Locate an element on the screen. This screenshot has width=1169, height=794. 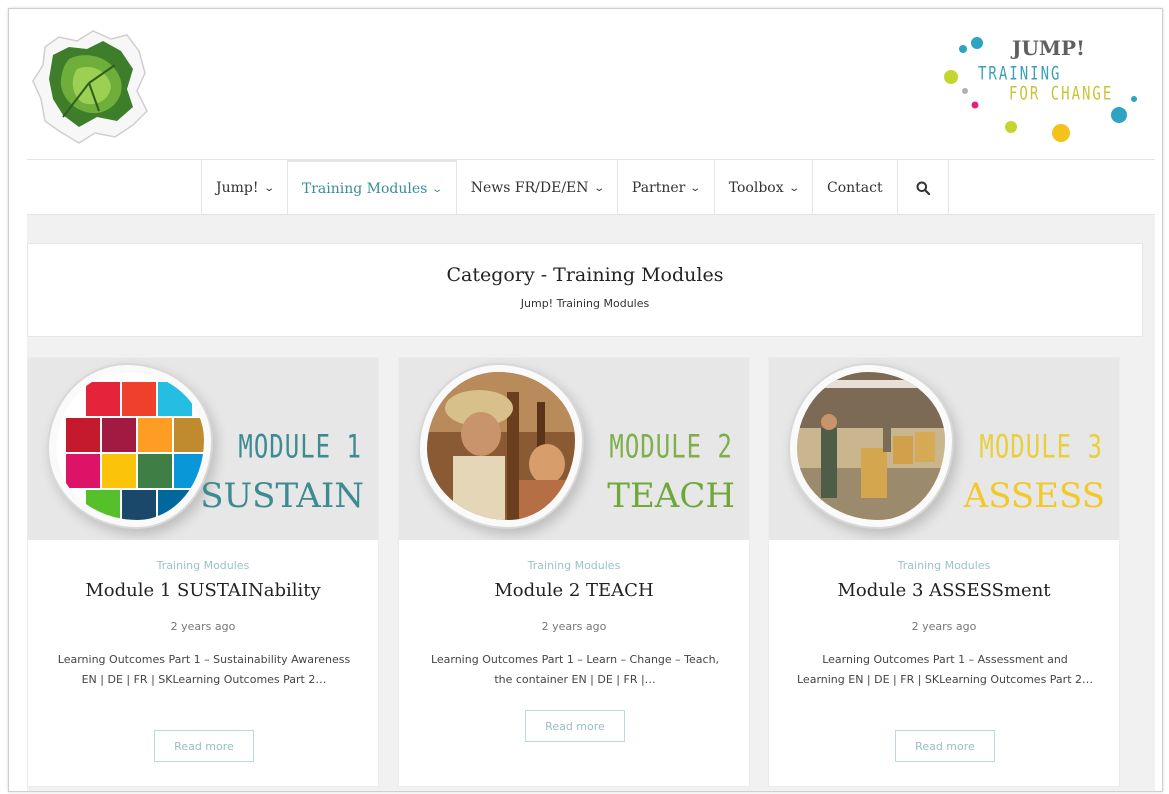
nav-item-label: Contact is located at coordinates (855, 188).